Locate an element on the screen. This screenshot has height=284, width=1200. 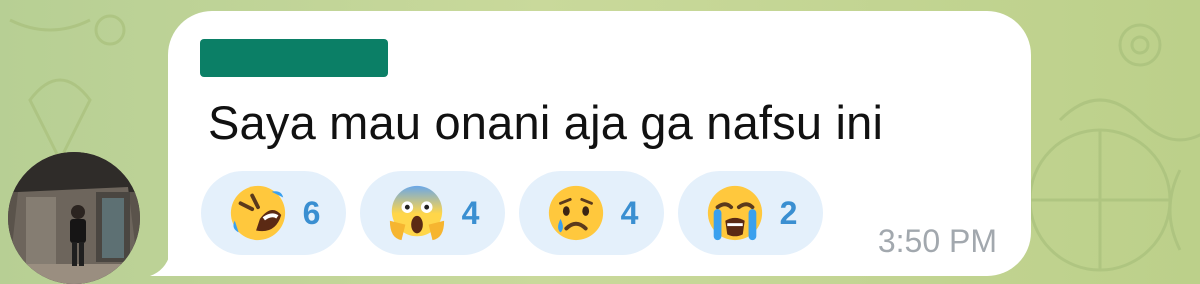
reaction-crying: 4 is located at coordinates (591, 213).